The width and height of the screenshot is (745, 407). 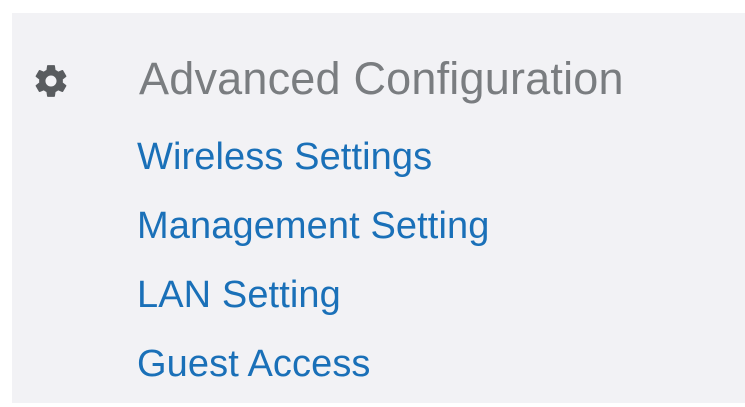 I want to click on menu-item-wireless-settings: Wireless Settings, so click(x=313, y=165).